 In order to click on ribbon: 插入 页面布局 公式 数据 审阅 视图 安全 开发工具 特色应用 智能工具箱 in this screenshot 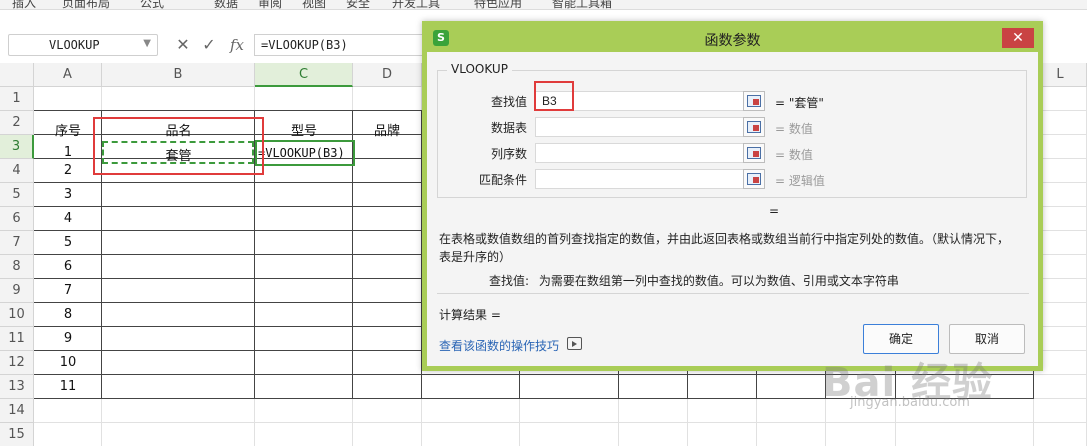, I will do `click(543, 5)`.